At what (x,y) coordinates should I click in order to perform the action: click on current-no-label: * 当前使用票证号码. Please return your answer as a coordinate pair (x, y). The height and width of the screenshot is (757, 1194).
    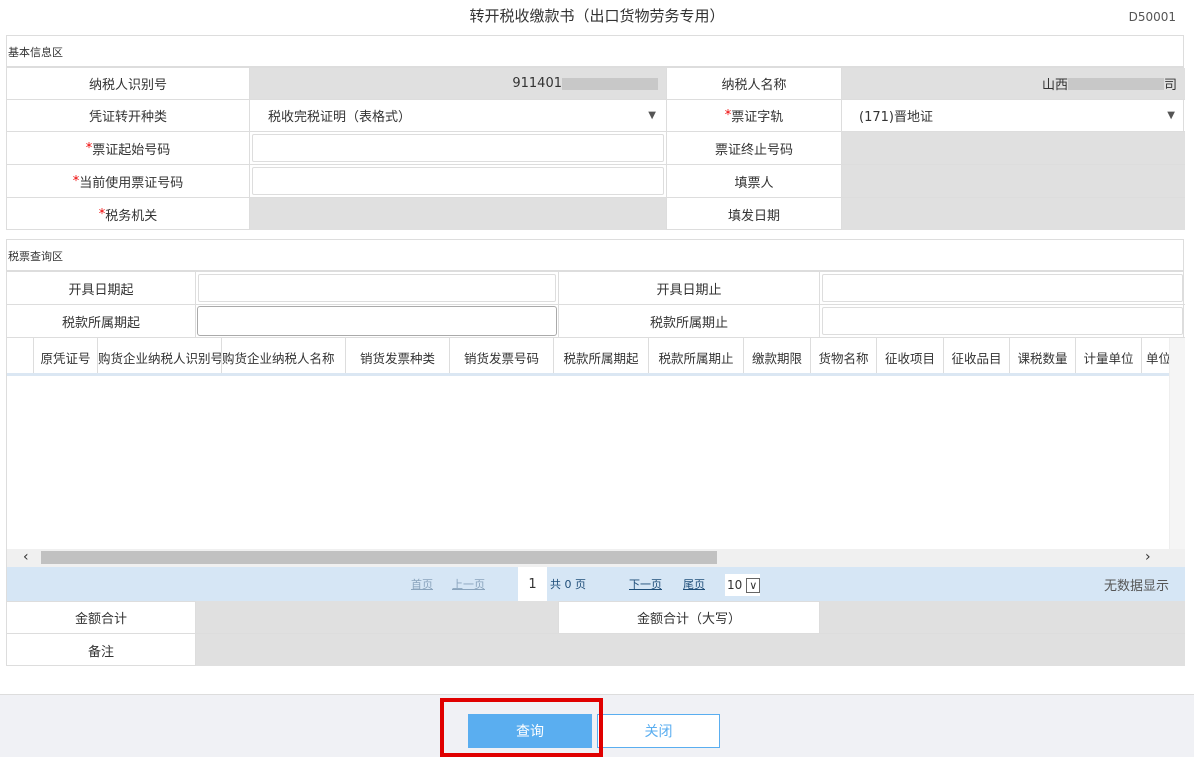
    Looking at the image, I should click on (128, 181).